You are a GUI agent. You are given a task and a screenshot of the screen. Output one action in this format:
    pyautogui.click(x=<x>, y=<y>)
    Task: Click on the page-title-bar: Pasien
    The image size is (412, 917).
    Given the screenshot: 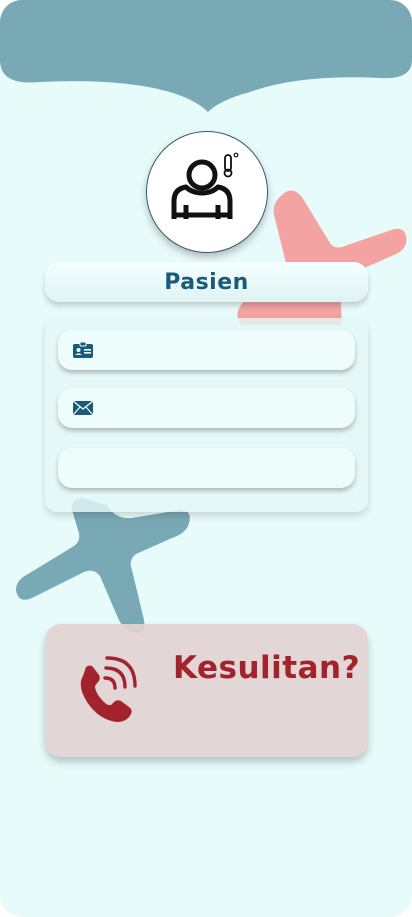 What is the action you would take?
    pyautogui.click(x=206, y=282)
    